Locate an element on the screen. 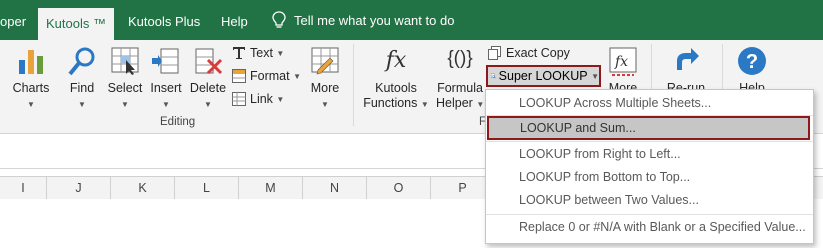 The height and width of the screenshot is (248, 823). column-header-o: O is located at coordinates (399, 188).